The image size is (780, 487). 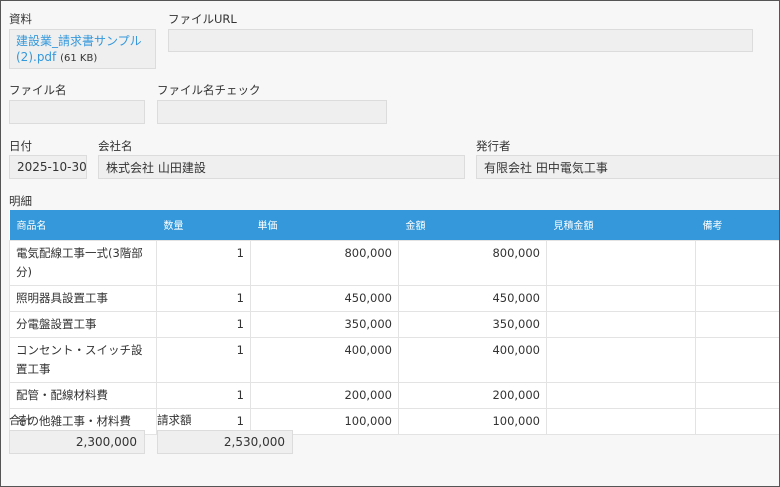 I want to click on cell-amount: 800,000, so click(x=472, y=262).